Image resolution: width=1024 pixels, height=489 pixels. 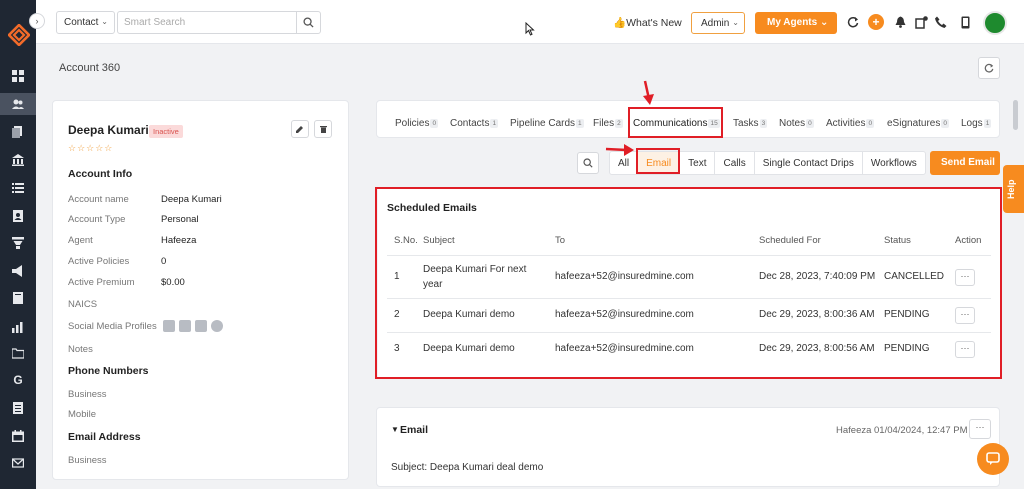 What do you see at coordinates (608, 123) in the screenshot?
I see `tab-files: Files 2` at bounding box center [608, 123].